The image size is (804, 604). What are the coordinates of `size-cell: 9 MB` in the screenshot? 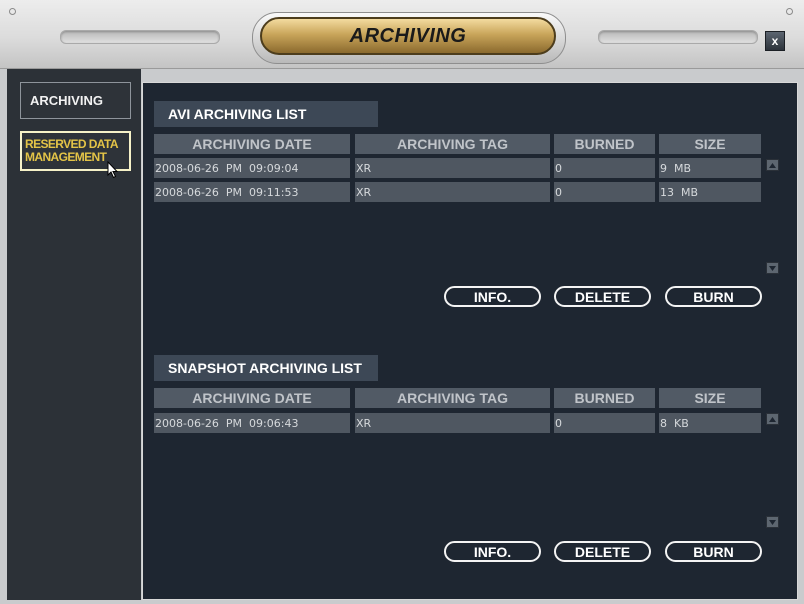 It's located at (710, 168).